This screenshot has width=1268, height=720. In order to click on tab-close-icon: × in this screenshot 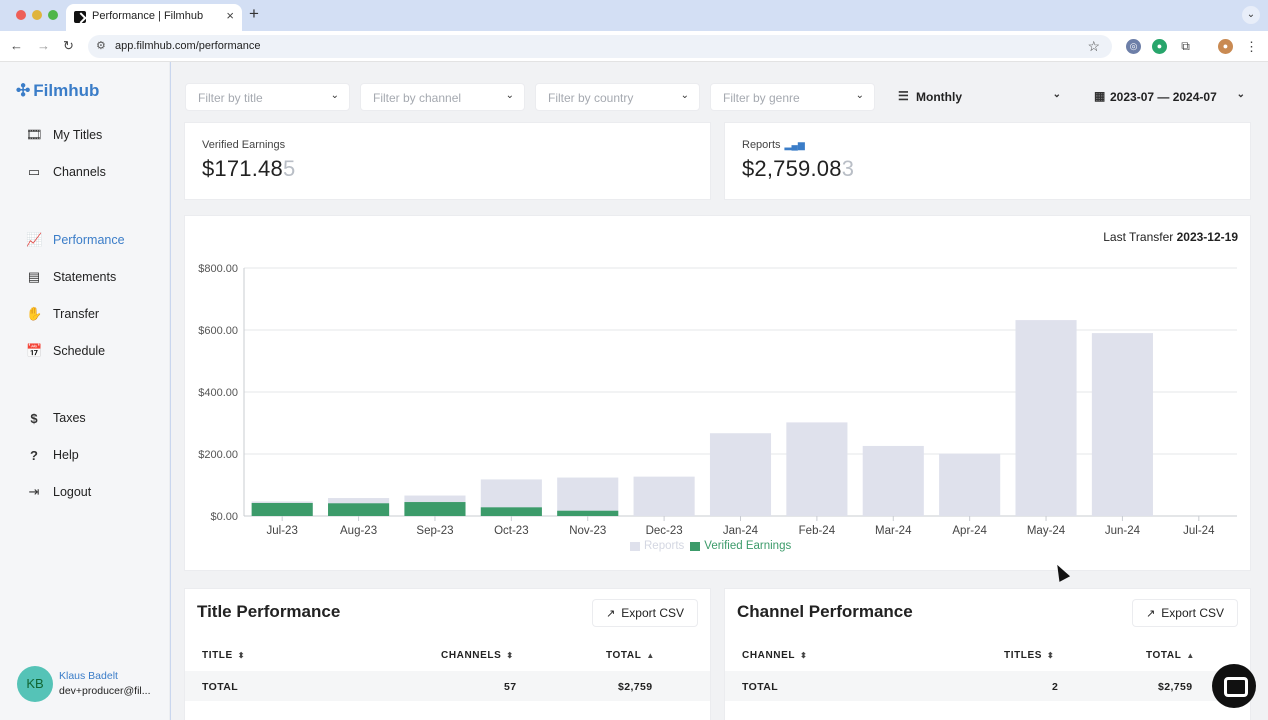, I will do `click(230, 15)`.